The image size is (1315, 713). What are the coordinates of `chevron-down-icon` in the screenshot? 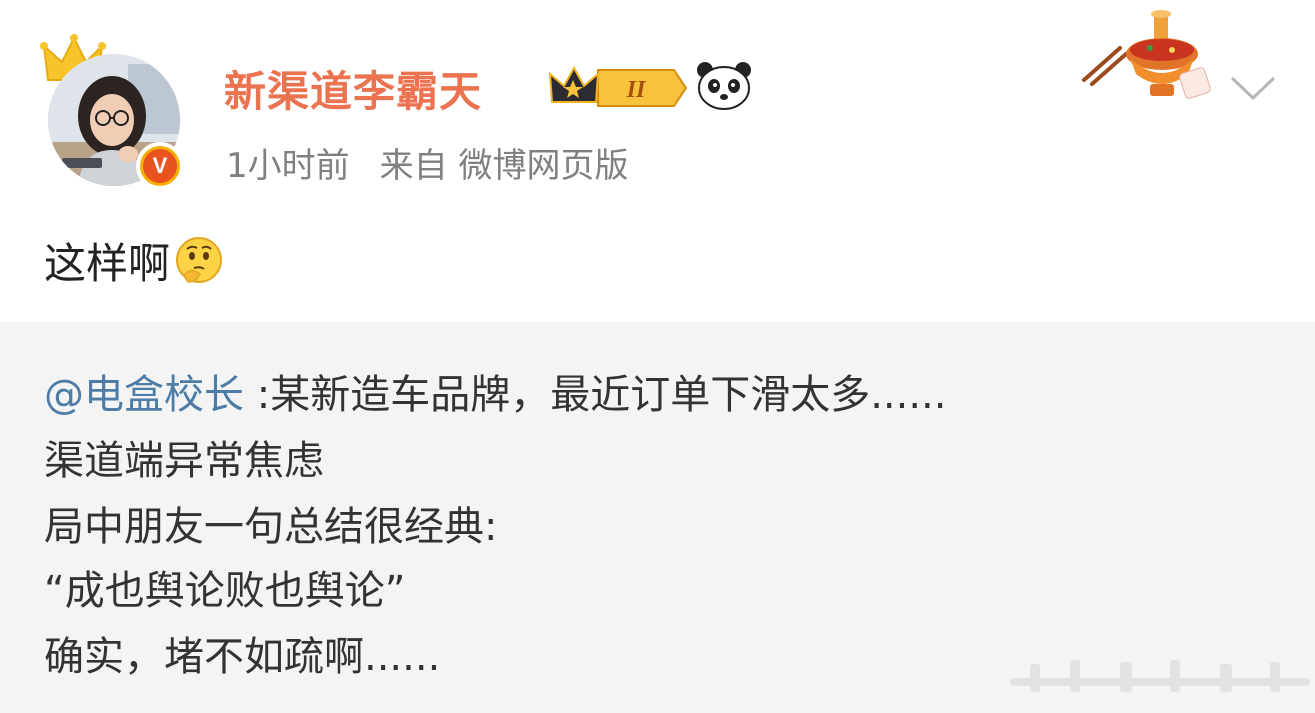 It's located at (1253, 88).